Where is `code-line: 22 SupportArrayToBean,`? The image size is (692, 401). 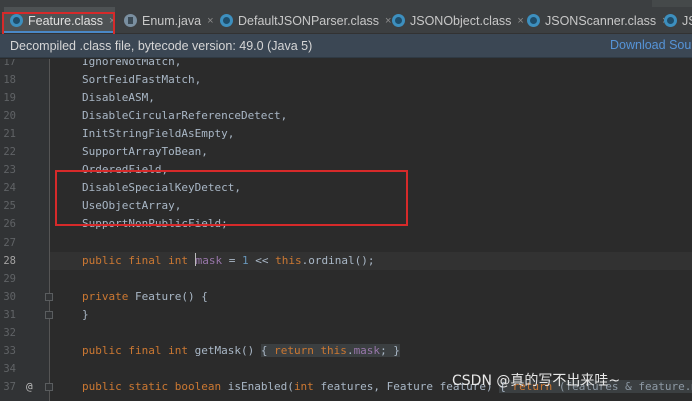 code-line: 22 SupportArrayToBean, is located at coordinates (346, 152).